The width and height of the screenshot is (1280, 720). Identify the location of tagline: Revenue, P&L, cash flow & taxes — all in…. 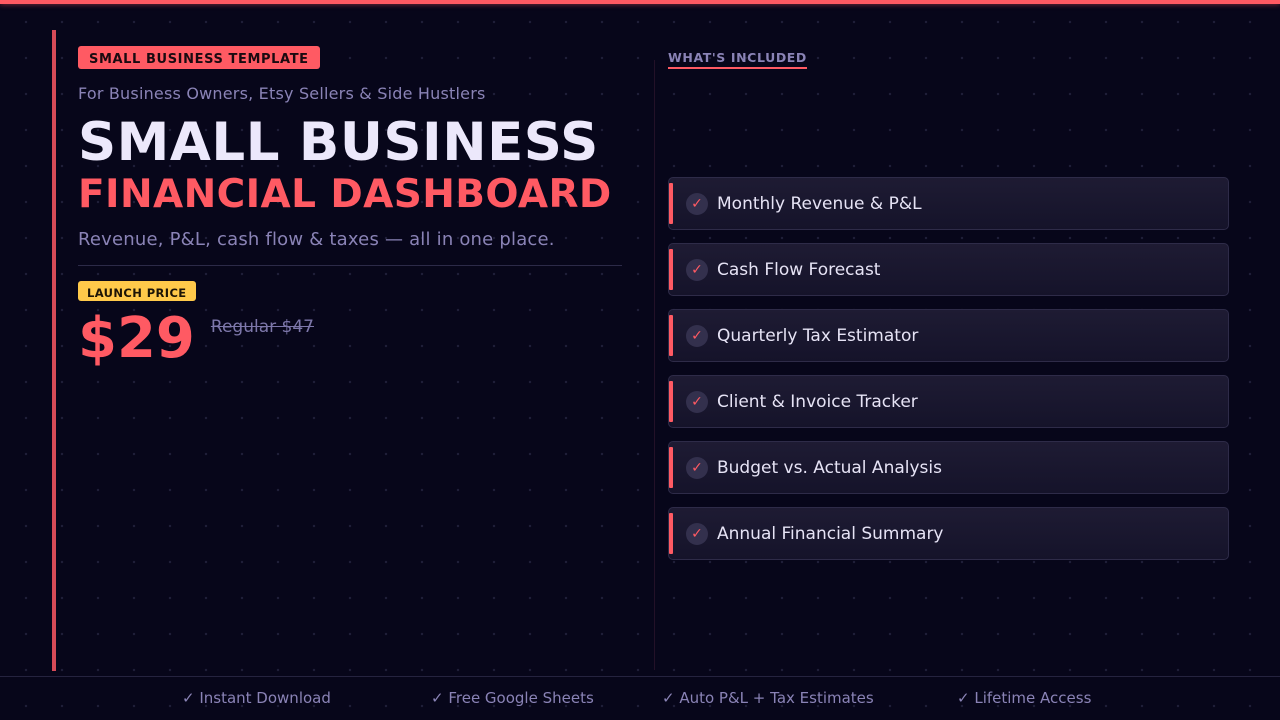
(316, 239).